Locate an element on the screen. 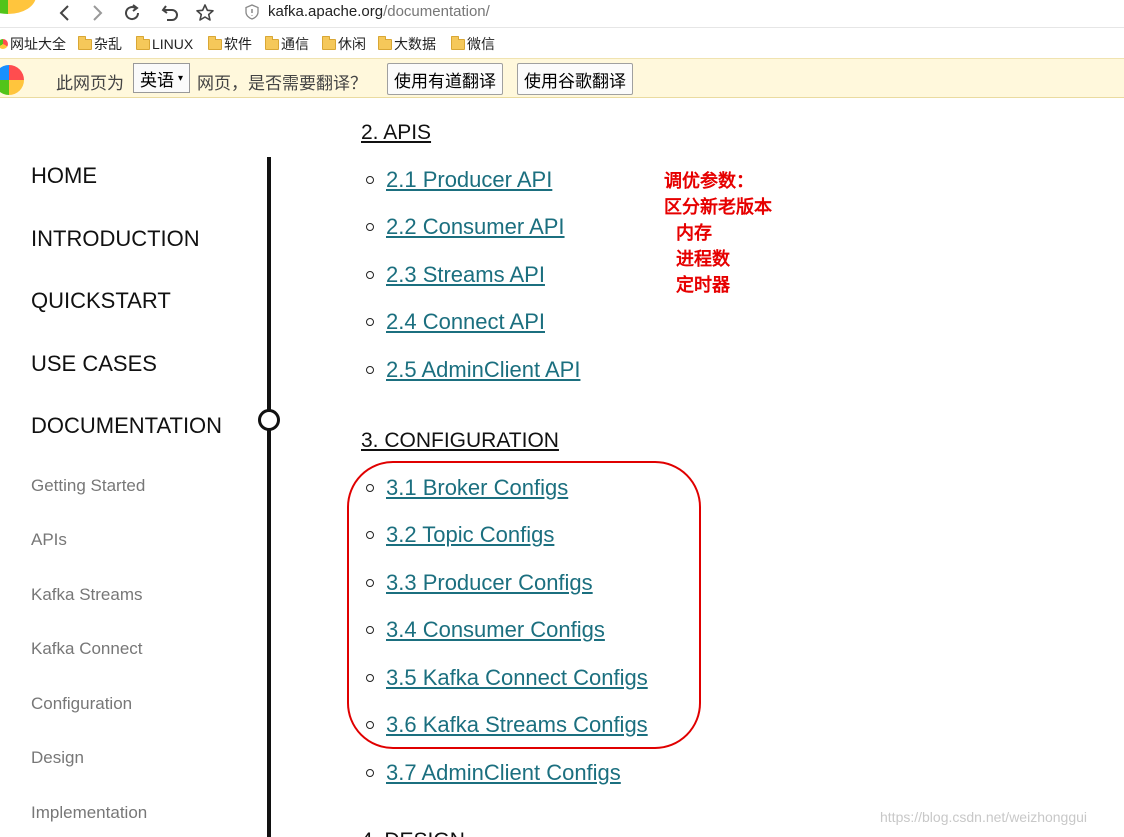 The image size is (1124, 837). bookmark-wangzhi: 网址大全 is located at coordinates (33, 44).